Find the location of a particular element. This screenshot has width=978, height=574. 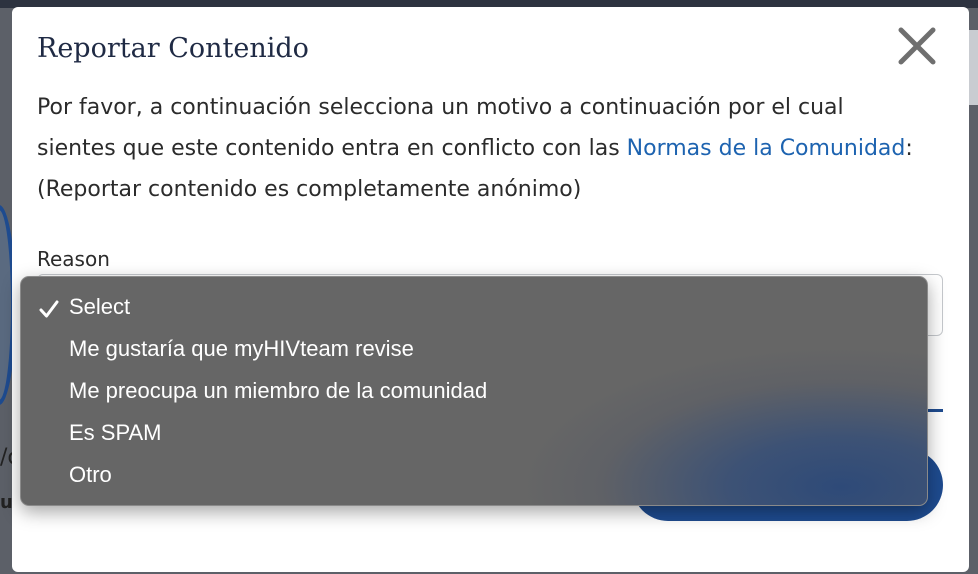

background-text-fragment-2: u is located at coordinates (6, 502).